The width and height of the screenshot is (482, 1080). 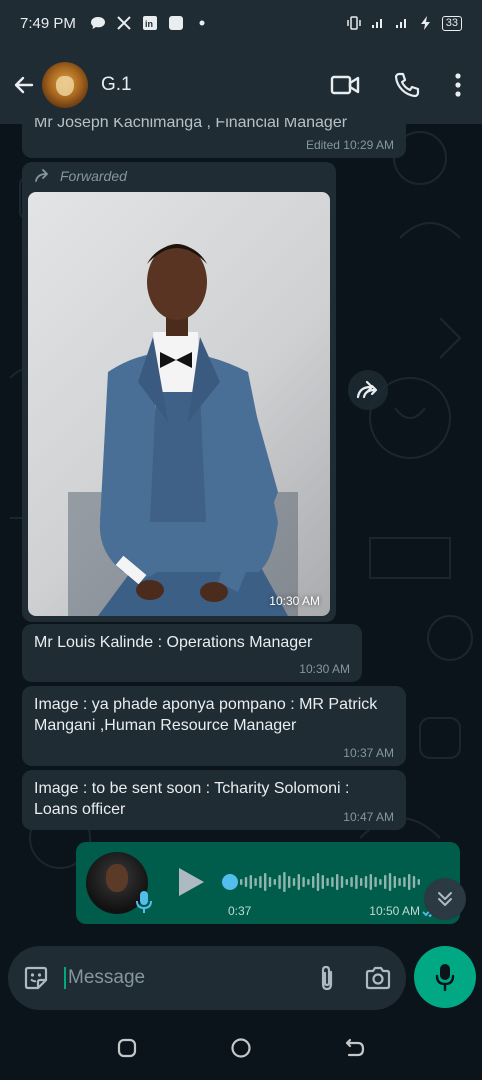 I want to click on chevron-double-down-icon, so click(x=445, y=899).